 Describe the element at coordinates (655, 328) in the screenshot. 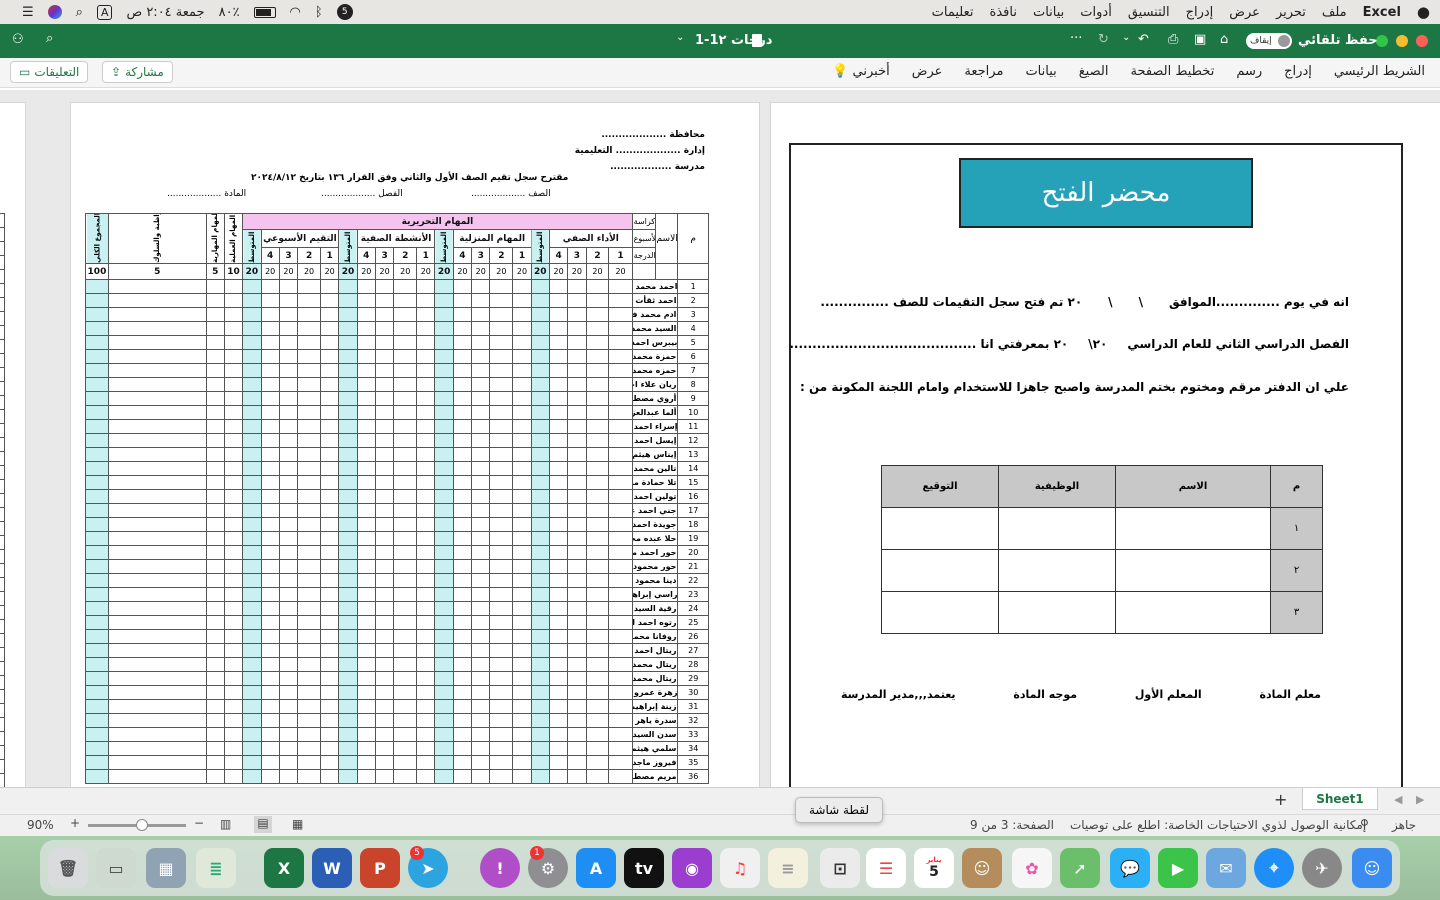

I see `student-name: السيد محمد فتحي` at that location.